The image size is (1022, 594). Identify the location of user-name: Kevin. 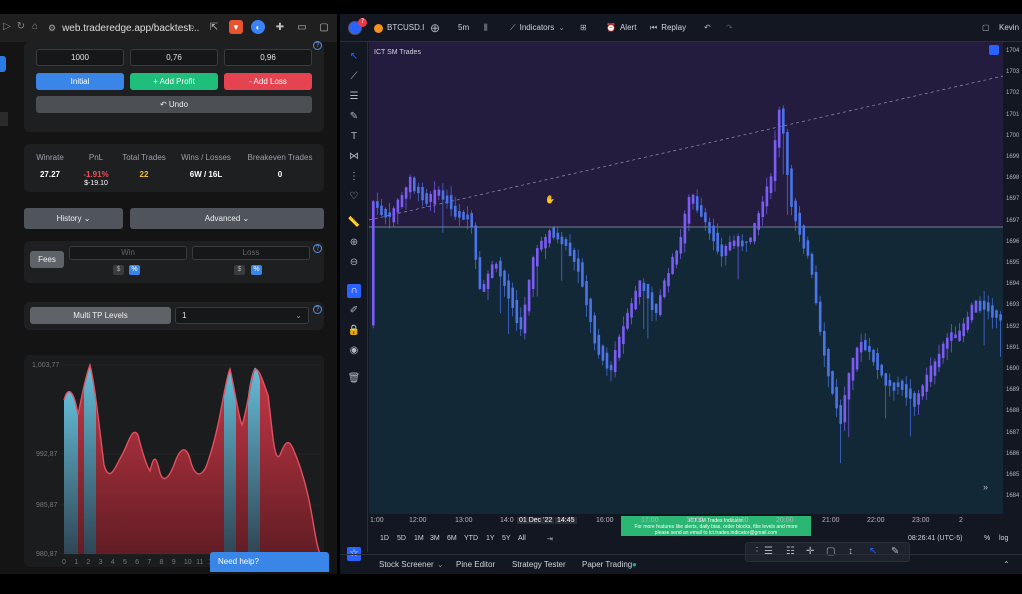
(1009, 28).